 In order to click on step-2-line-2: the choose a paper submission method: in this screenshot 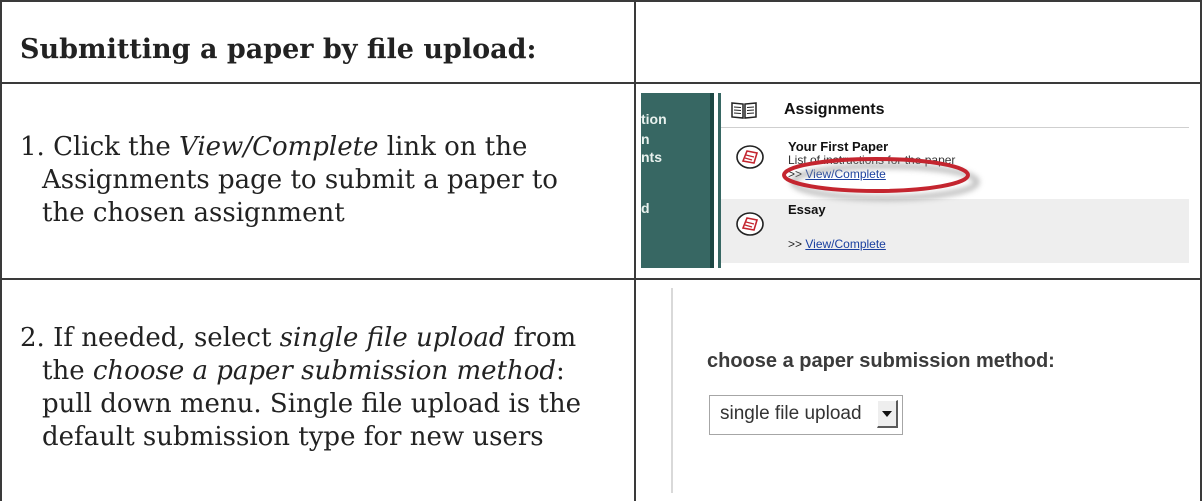, I will do `click(303, 371)`.